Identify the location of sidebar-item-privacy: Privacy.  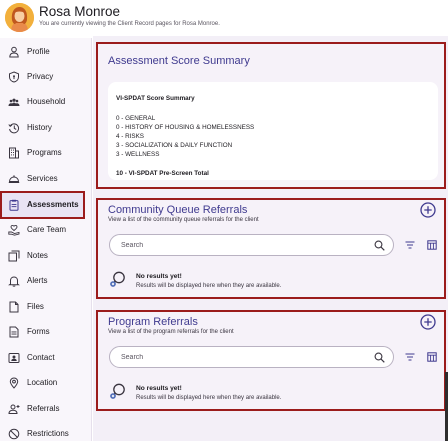
(42, 77).